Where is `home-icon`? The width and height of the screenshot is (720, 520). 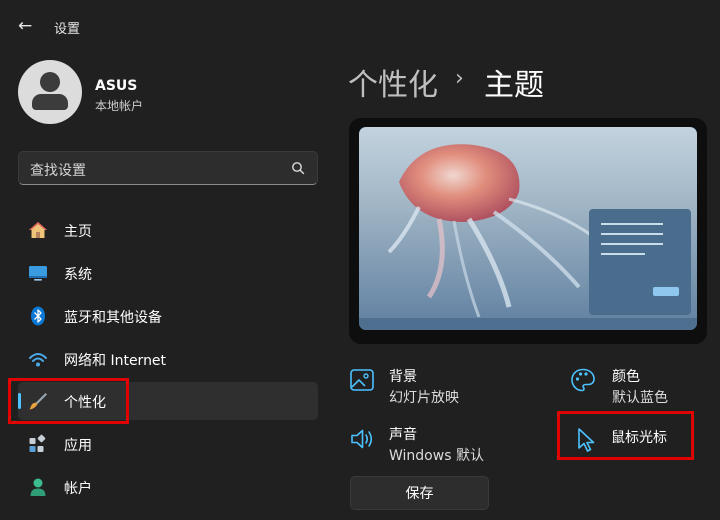
home-icon is located at coordinates (38, 230).